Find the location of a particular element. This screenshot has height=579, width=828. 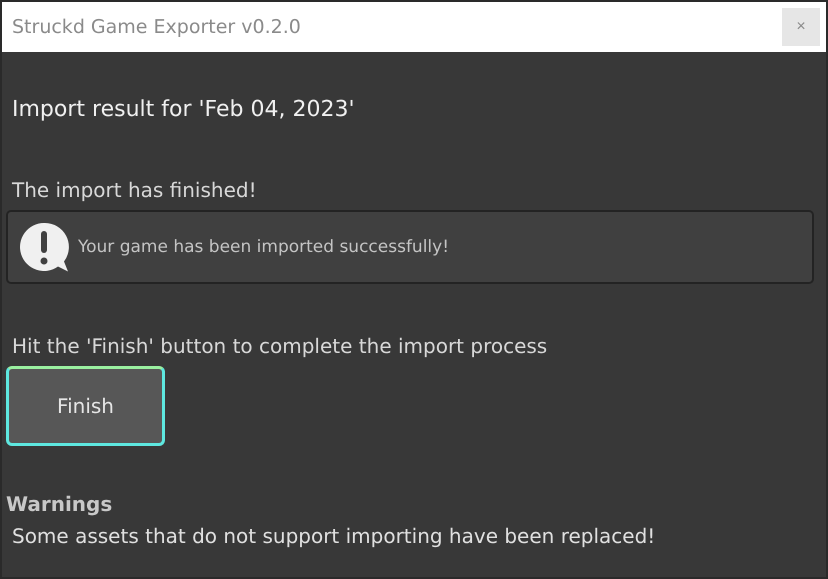

finish-button: Finish is located at coordinates (85, 406).